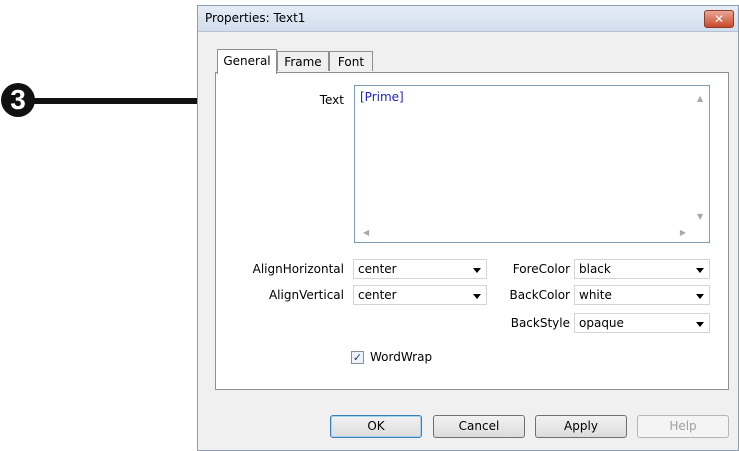 The height and width of the screenshot is (451, 739). What do you see at coordinates (479, 426) in the screenshot?
I see `cancel-button: Cancel` at bounding box center [479, 426].